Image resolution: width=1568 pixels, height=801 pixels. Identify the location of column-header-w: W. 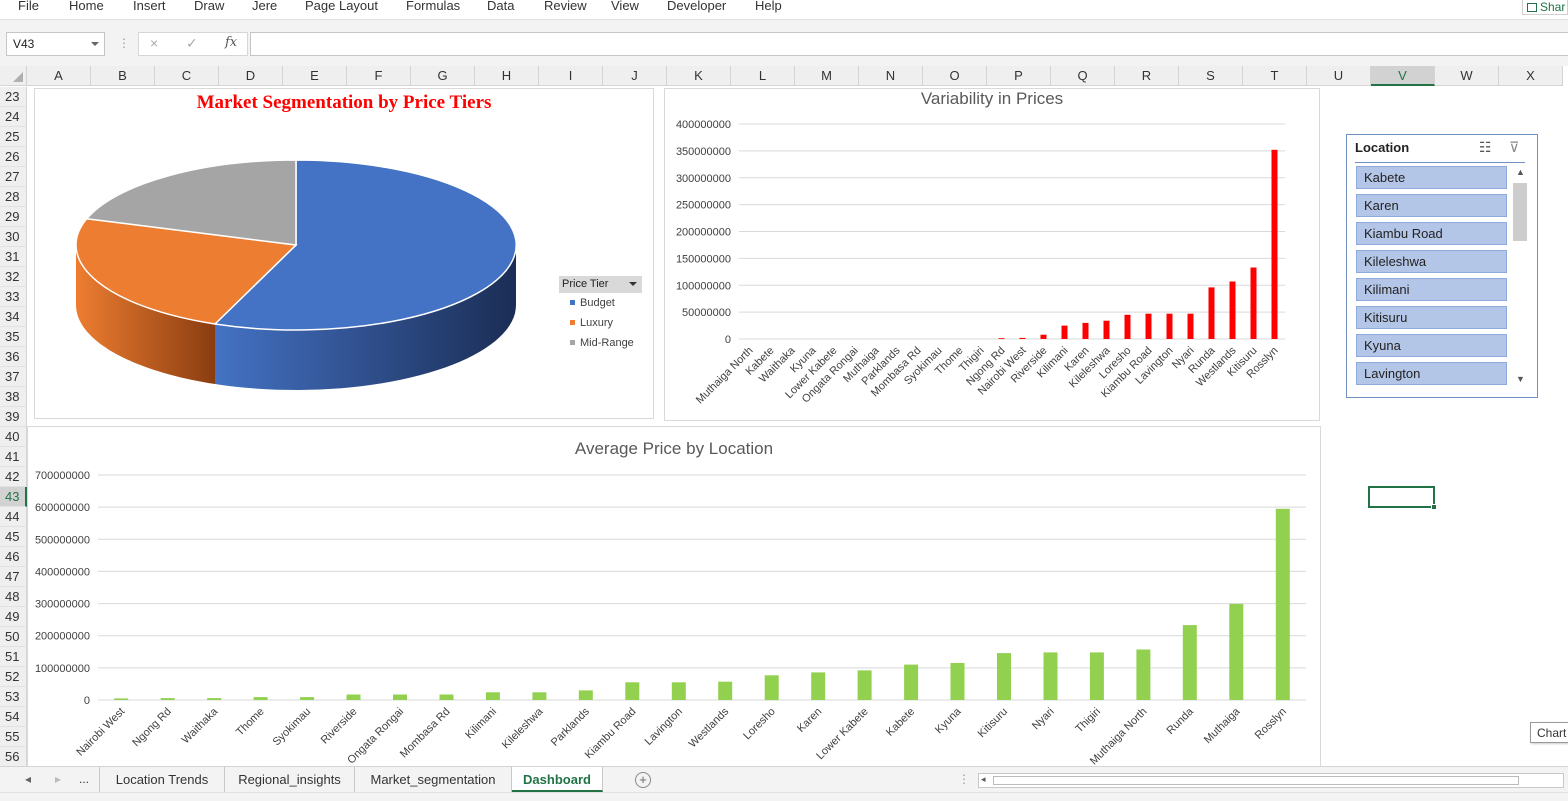
(1467, 76).